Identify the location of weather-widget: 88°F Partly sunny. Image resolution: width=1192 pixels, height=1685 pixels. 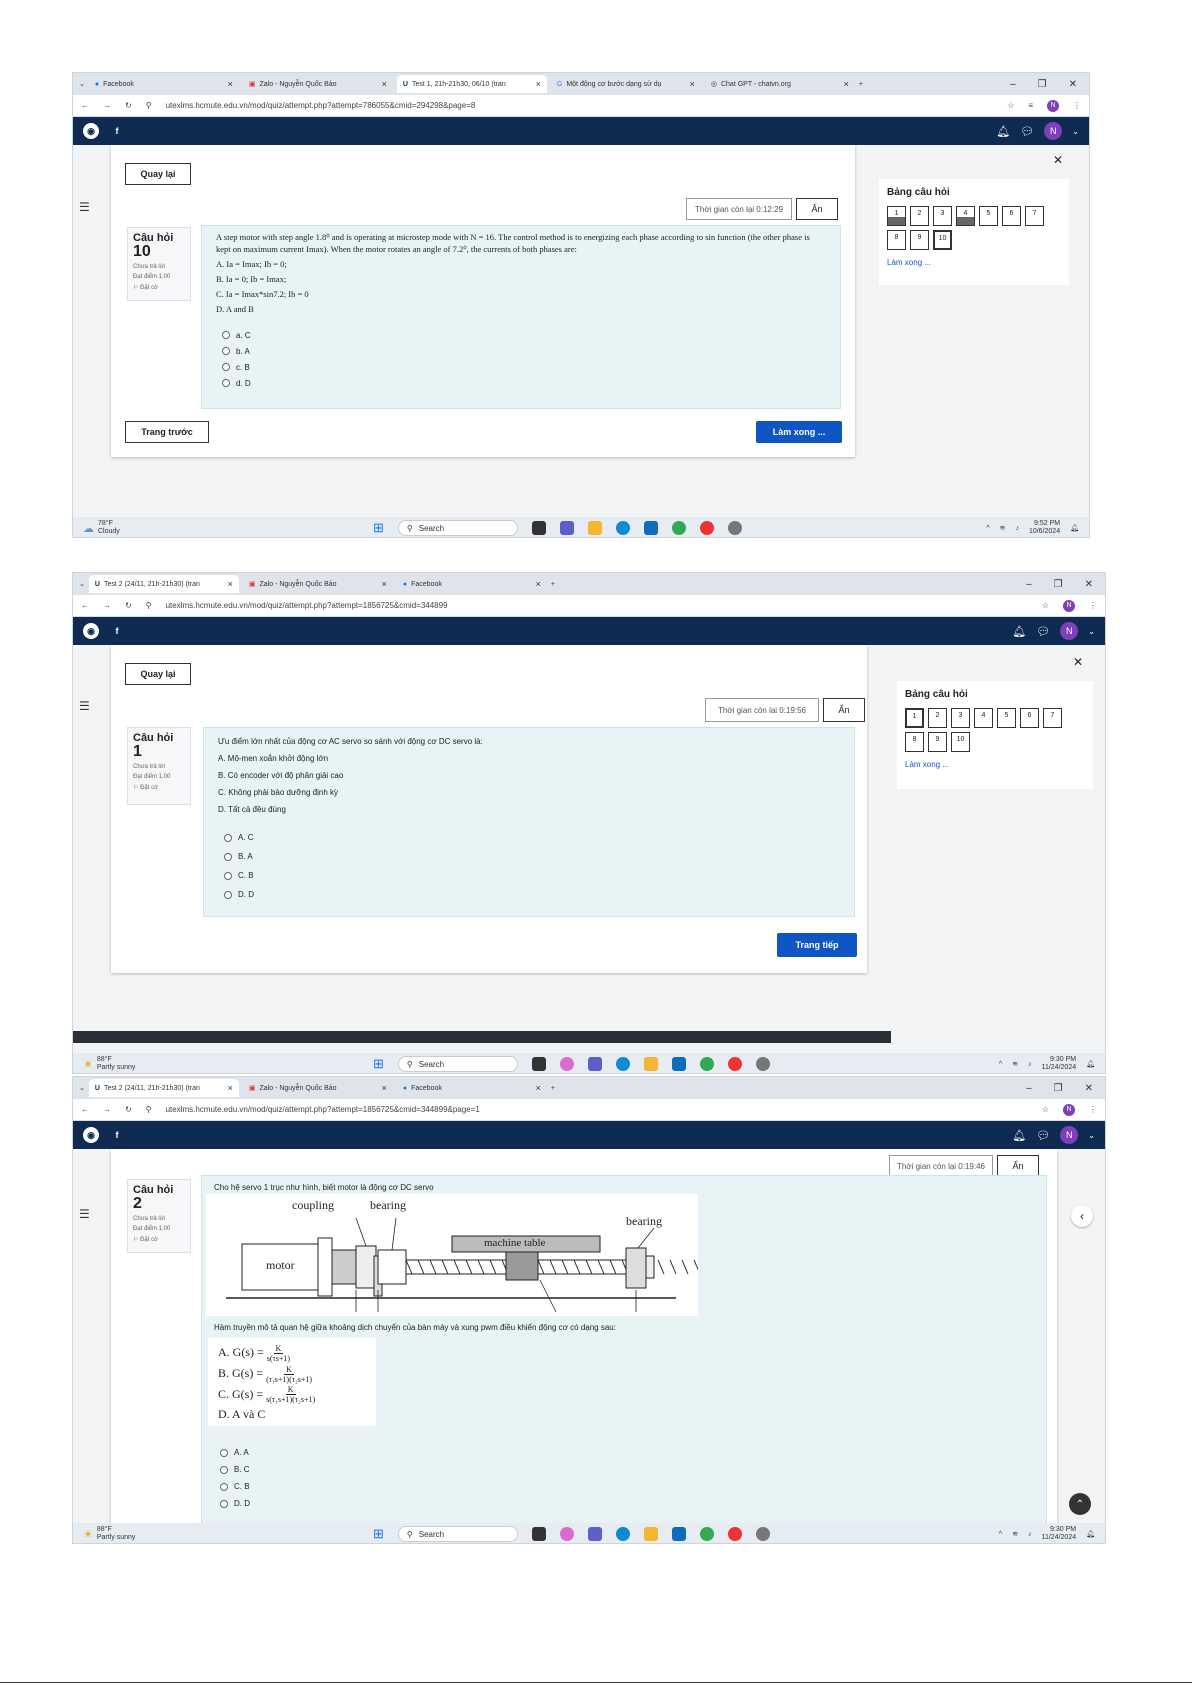
(116, 1534).